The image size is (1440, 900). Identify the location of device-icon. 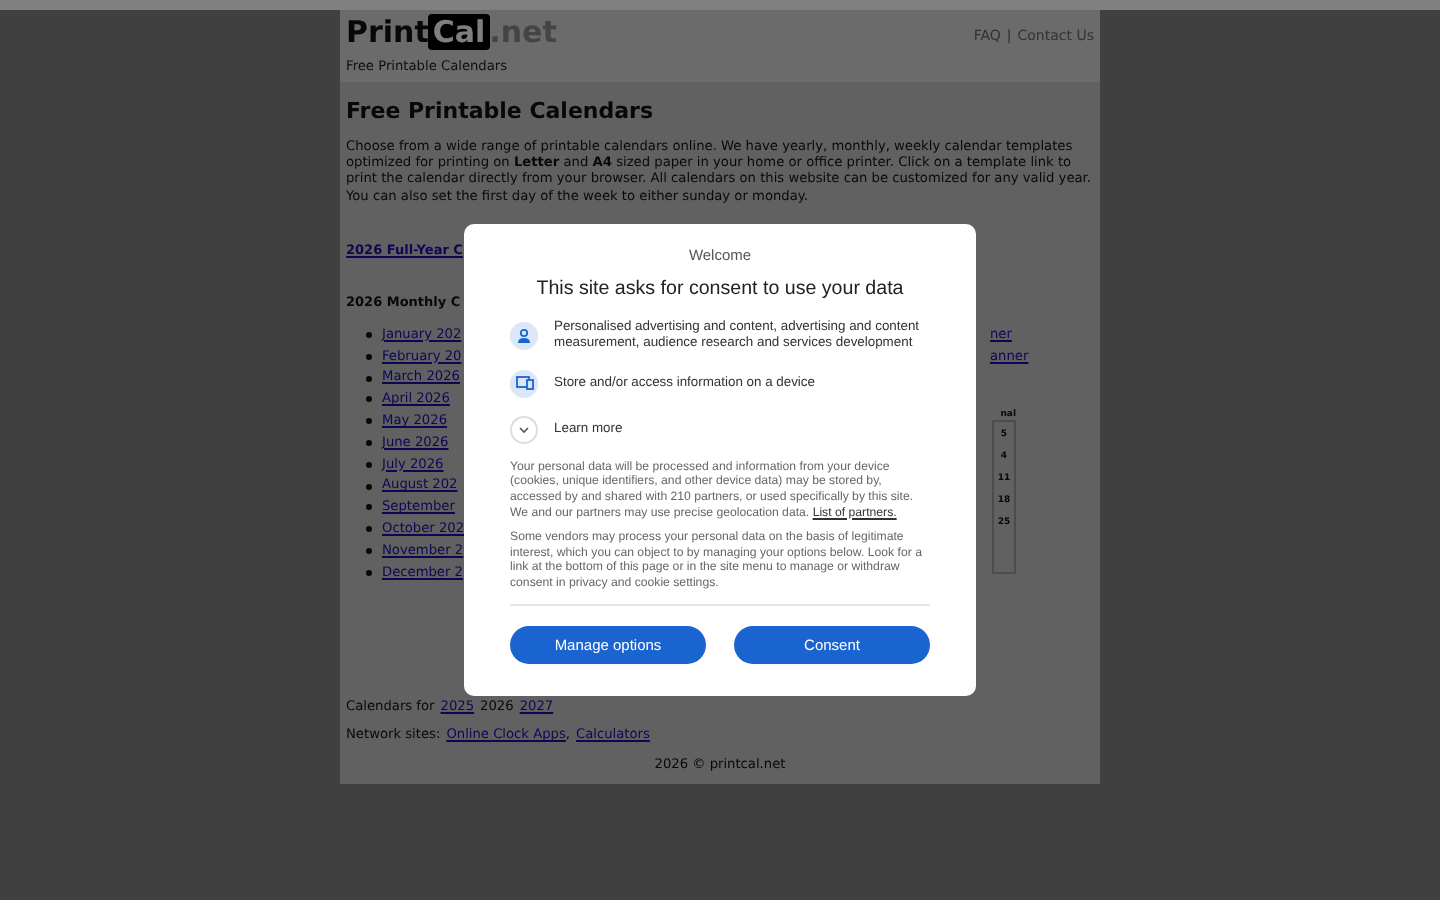
(524, 383).